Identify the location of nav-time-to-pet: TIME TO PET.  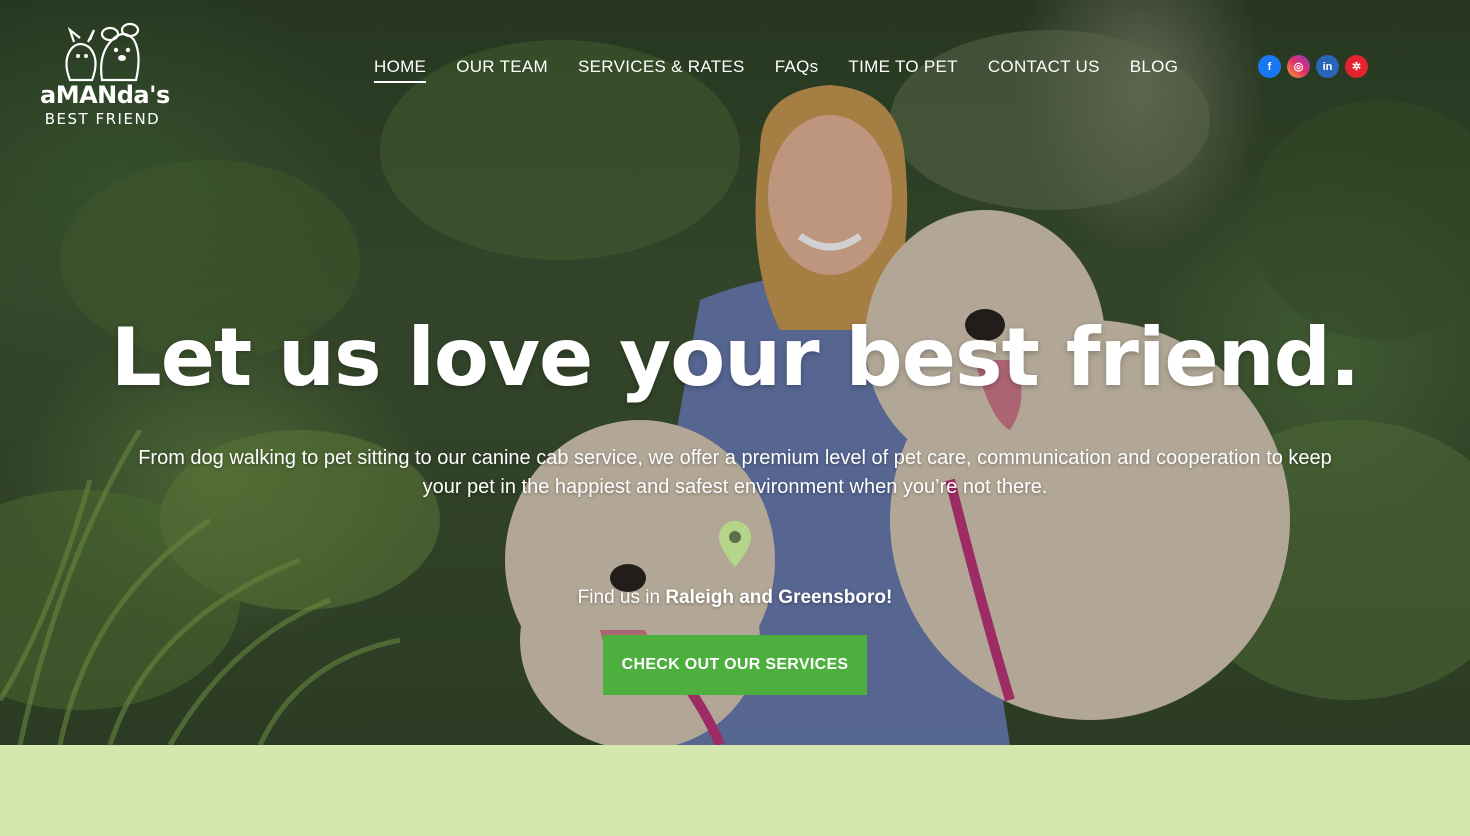
(902, 70).